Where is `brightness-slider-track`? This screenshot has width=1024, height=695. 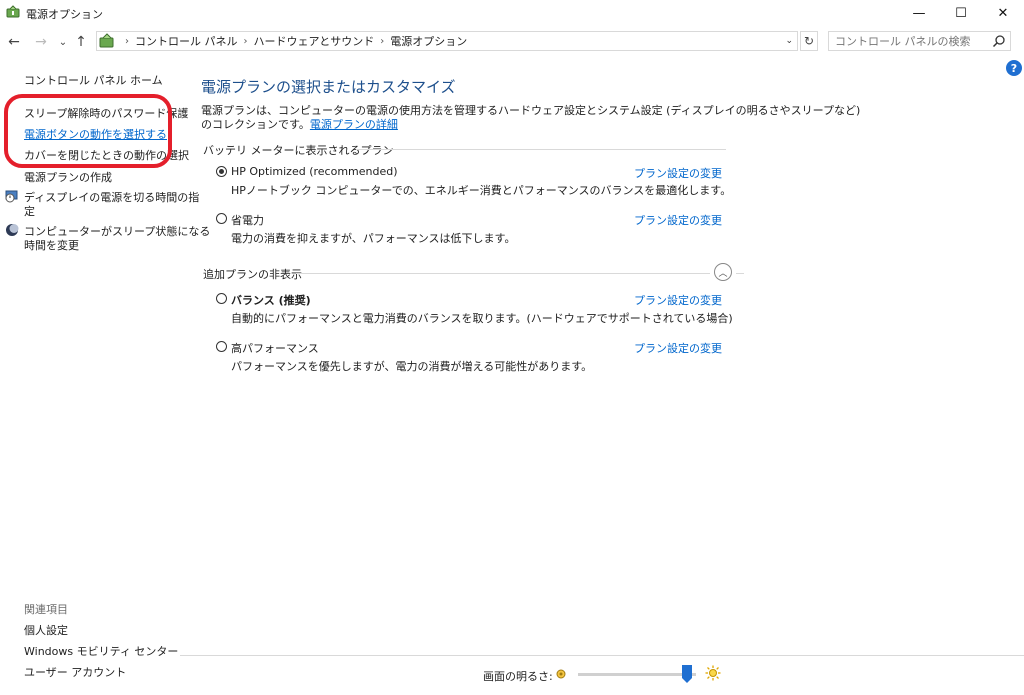 brightness-slider-track is located at coordinates (637, 674).